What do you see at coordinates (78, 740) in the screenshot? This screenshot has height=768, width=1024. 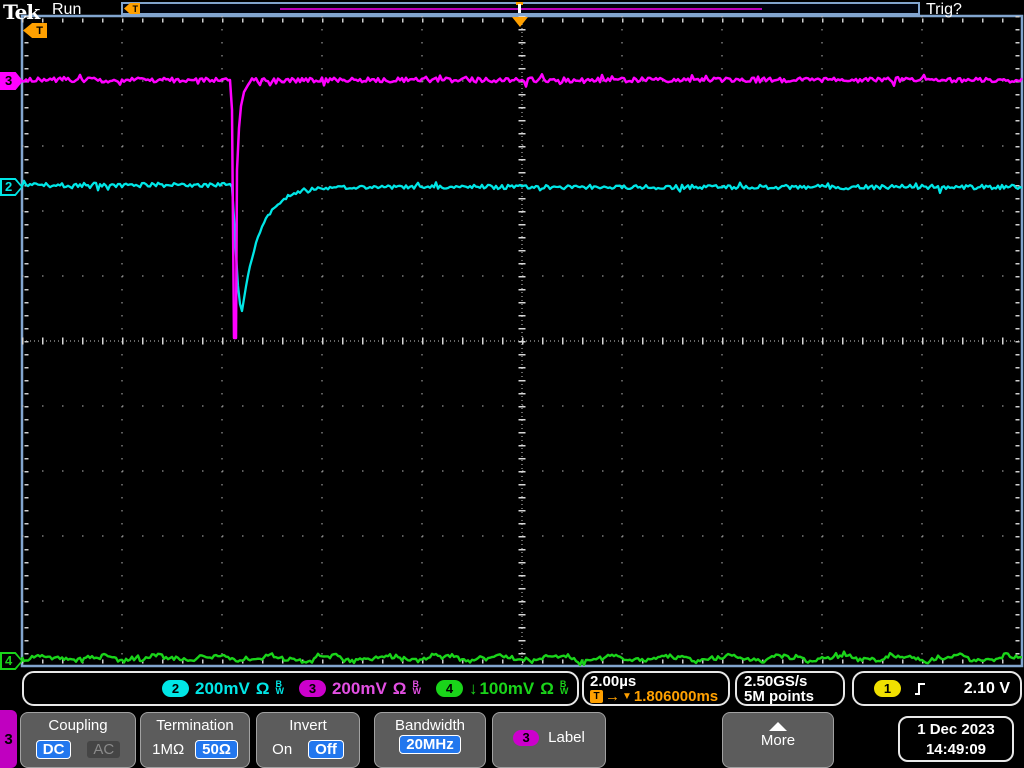 I see `coupling-button: Coupling DC AC` at bounding box center [78, 740].